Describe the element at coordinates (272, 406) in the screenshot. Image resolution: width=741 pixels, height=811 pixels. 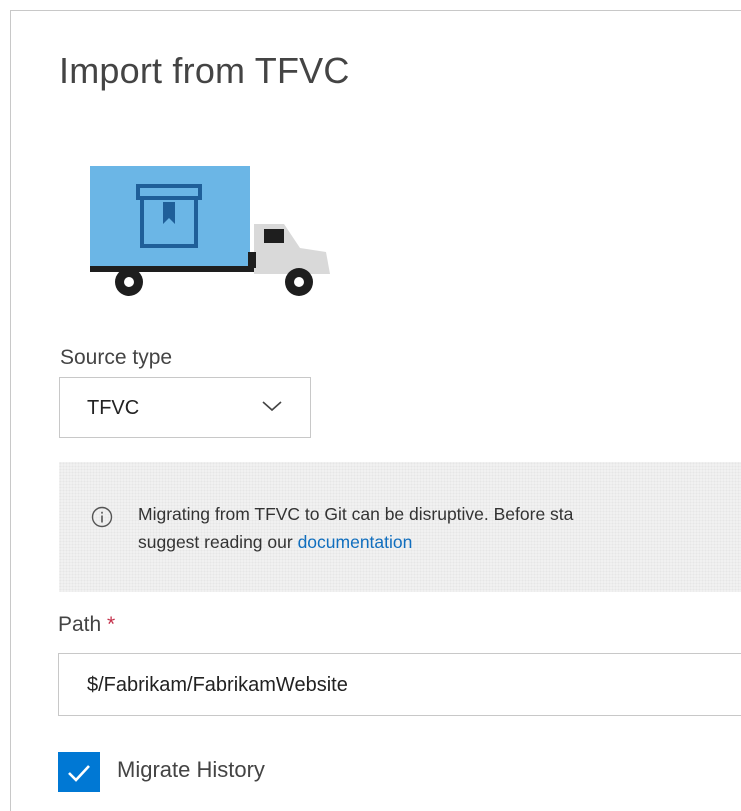
I see `chevron-down-icon` at that location.